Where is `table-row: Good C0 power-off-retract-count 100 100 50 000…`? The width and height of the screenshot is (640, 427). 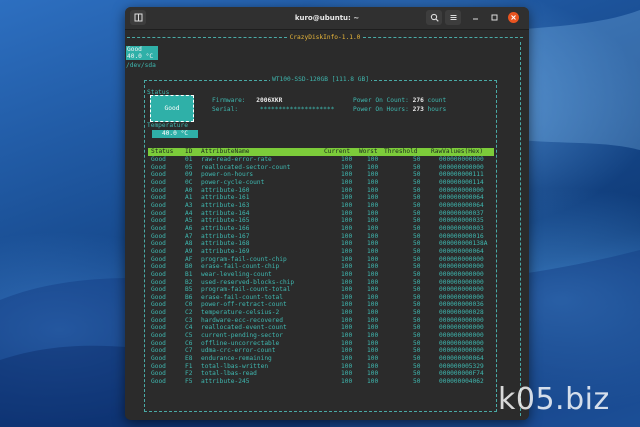 table-row: Good C0 power-off-retract-count 100 100 50 000… is located at coordinates (321, 305).